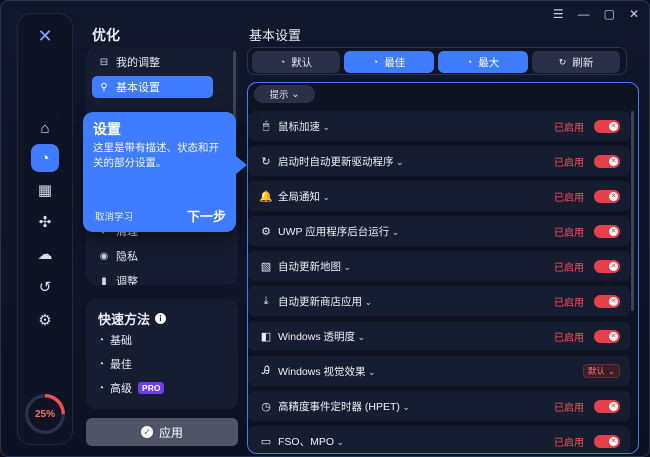 Image resolution: width=650 pixels, height=457 pixels. I want to click on onboarding-tooltip: 设置 这里是带有描述、状态和开关的部分设置。 取消学习 下一步, so click(165, 172).